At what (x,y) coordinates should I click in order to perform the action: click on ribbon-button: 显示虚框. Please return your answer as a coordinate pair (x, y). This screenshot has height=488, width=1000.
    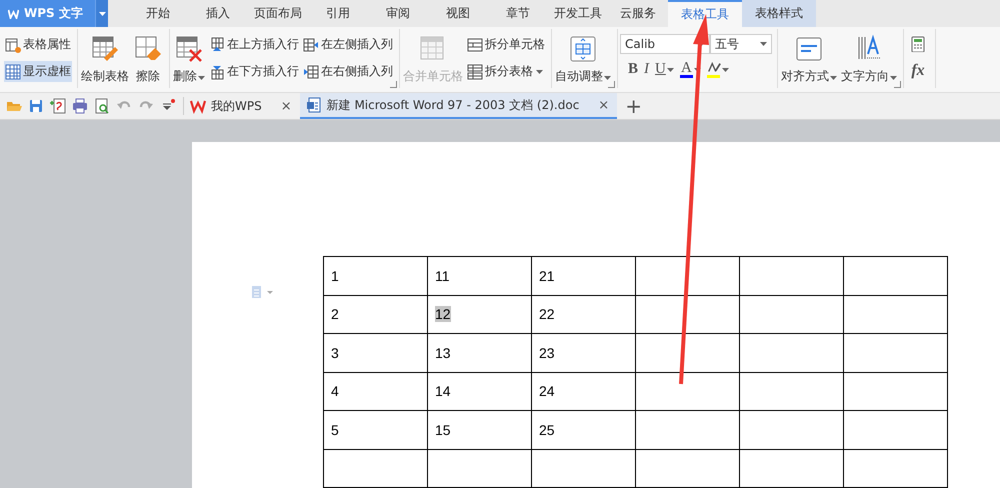
    Looking at the image, I should click on (38, 71).